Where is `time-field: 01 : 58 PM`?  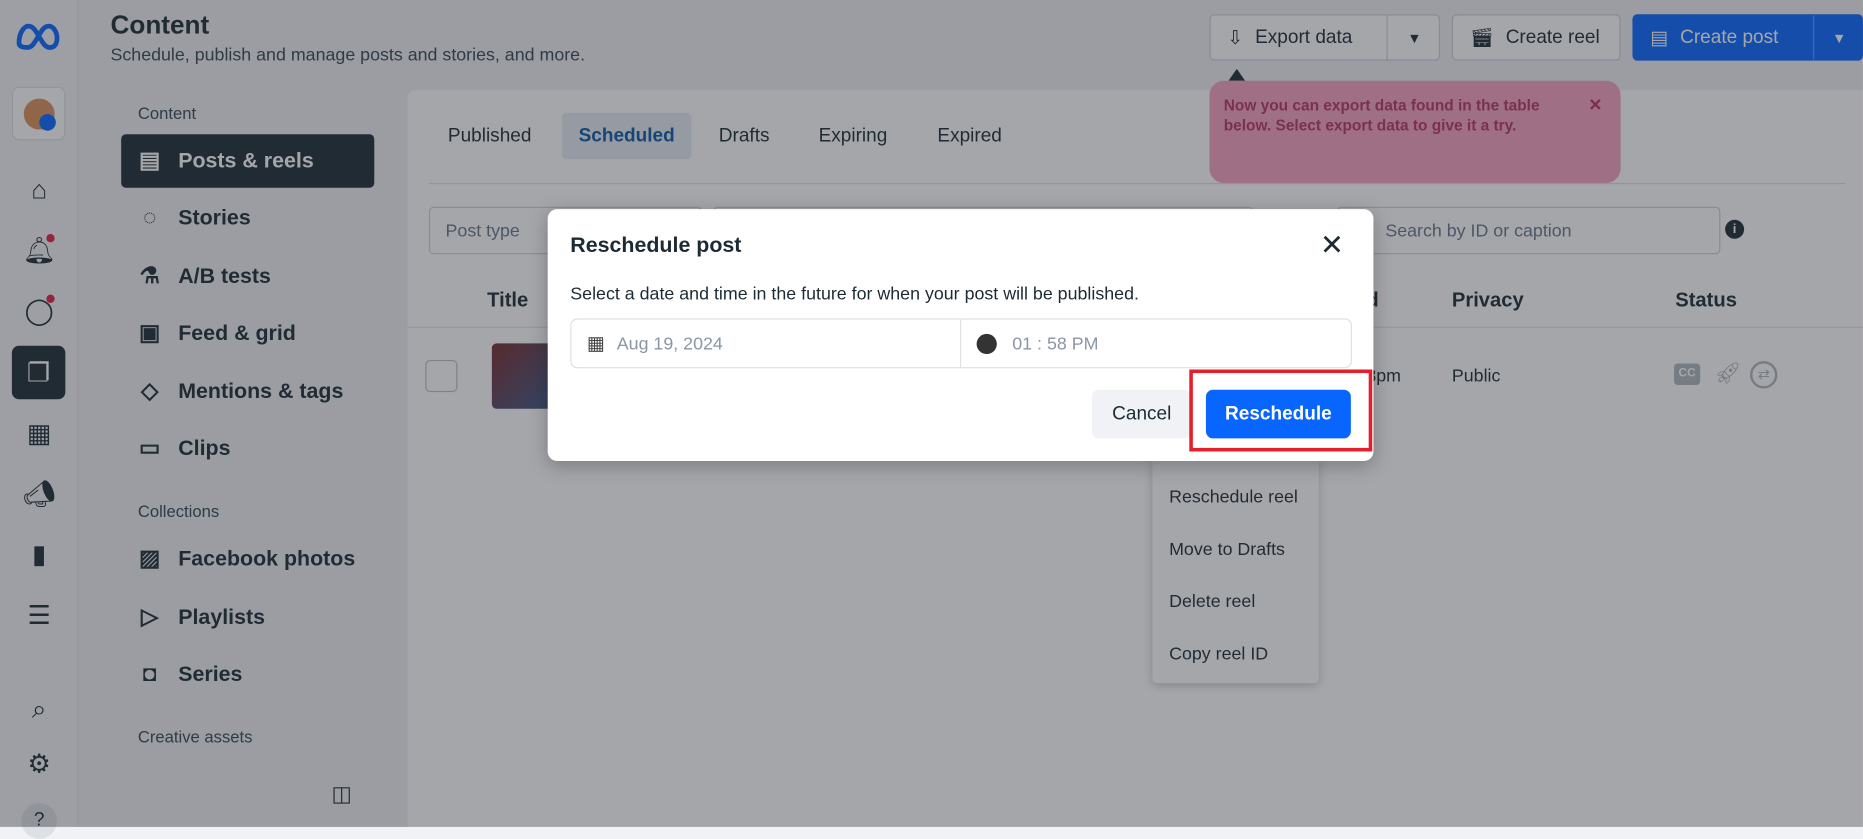 time-field: 01 : 58 PM is located at coordinates (1156, 344).